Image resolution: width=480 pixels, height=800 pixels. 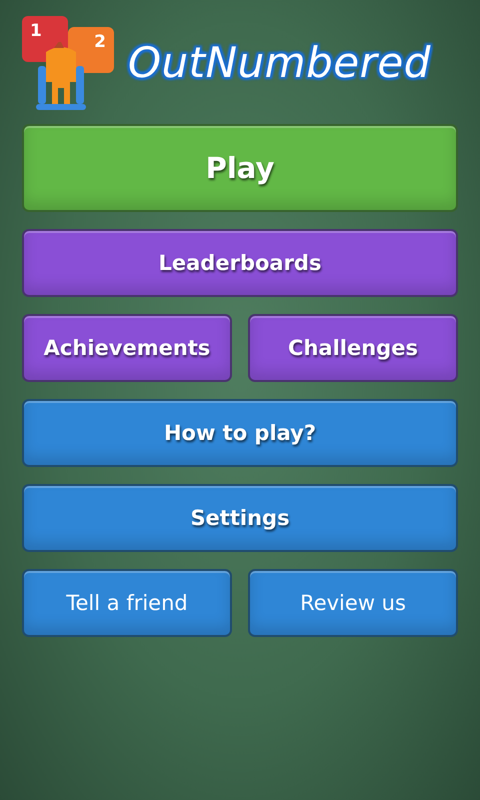 I want to click on game-title: OutNumbered, so click(x=279, y=62).